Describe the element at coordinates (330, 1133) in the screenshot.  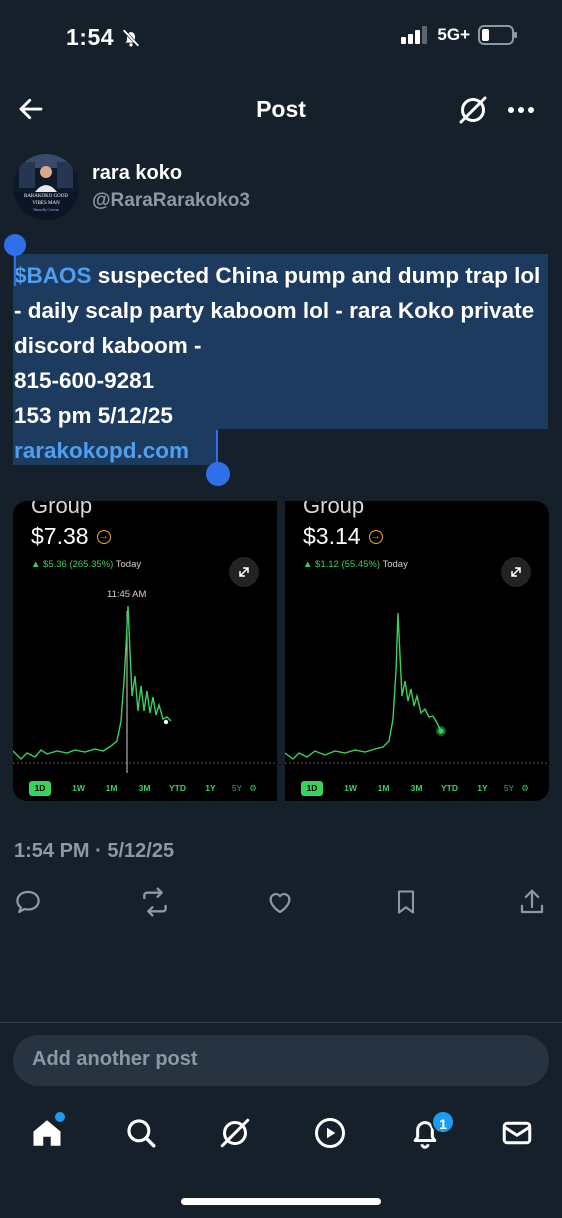
I see `video-icon` at that location.